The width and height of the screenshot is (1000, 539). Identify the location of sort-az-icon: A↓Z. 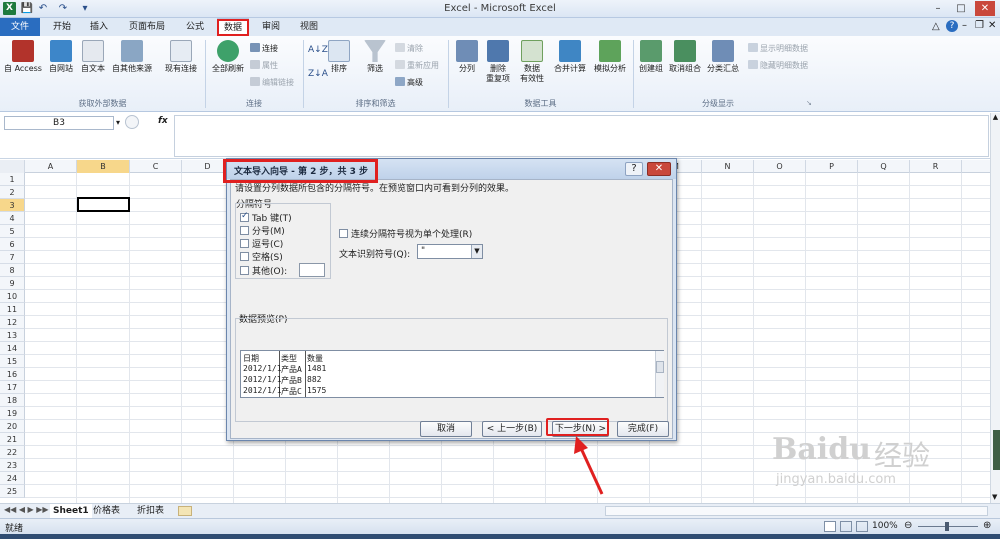
(318, 50).